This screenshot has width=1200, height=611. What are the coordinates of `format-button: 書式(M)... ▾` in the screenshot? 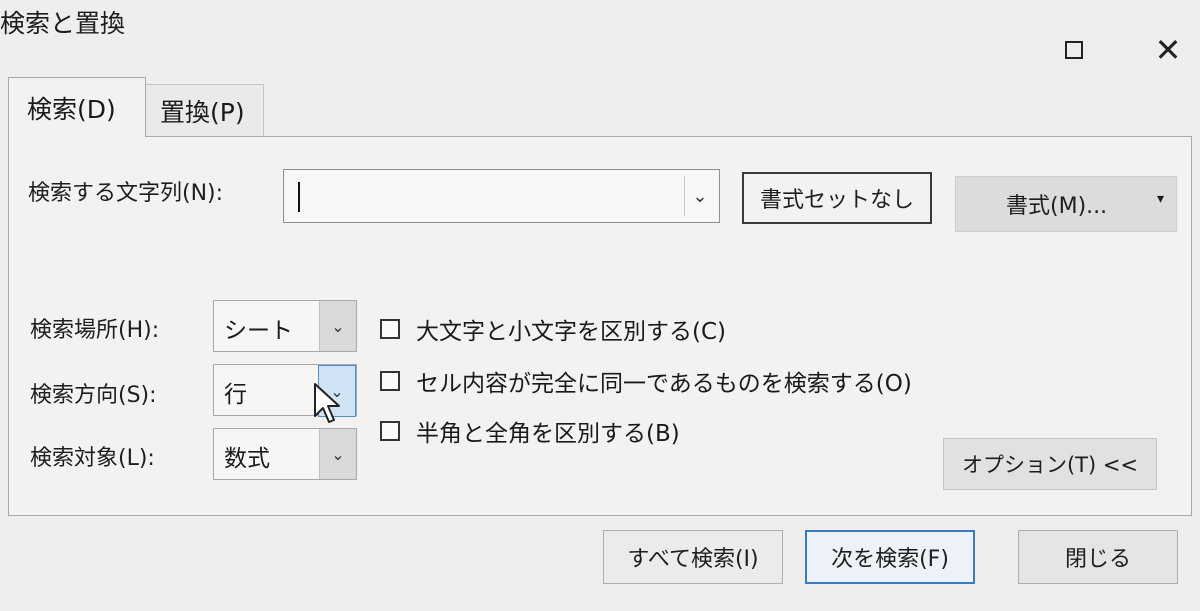 It's located at (1066, 204).